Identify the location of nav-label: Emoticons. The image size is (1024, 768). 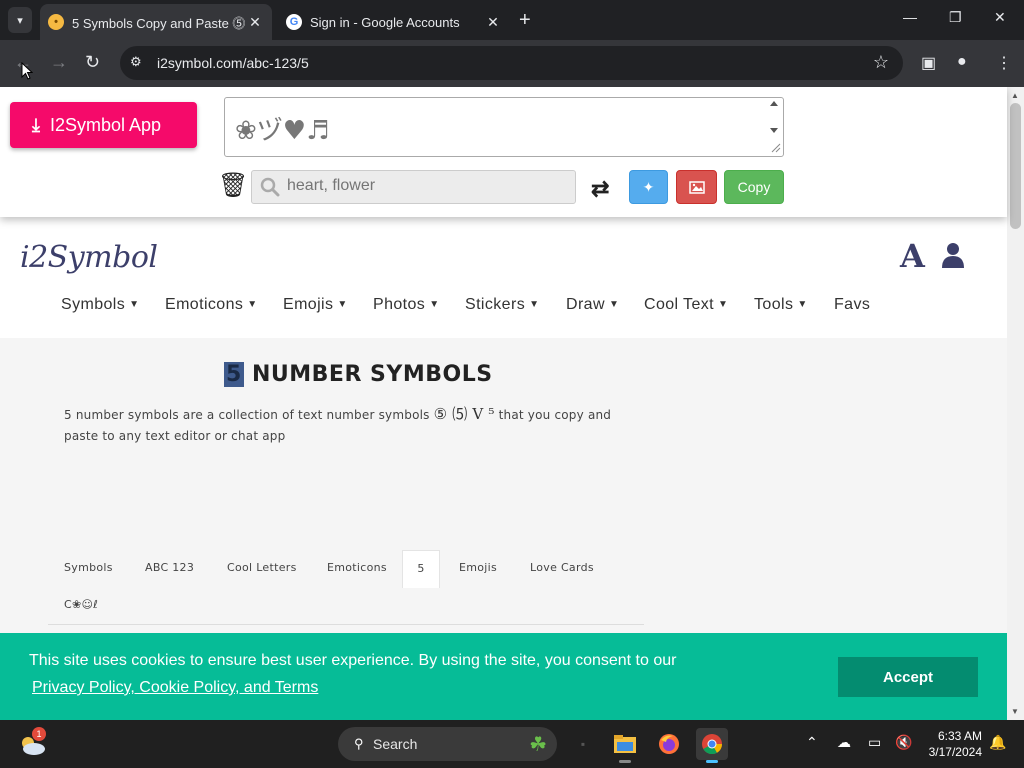
(204, 304).